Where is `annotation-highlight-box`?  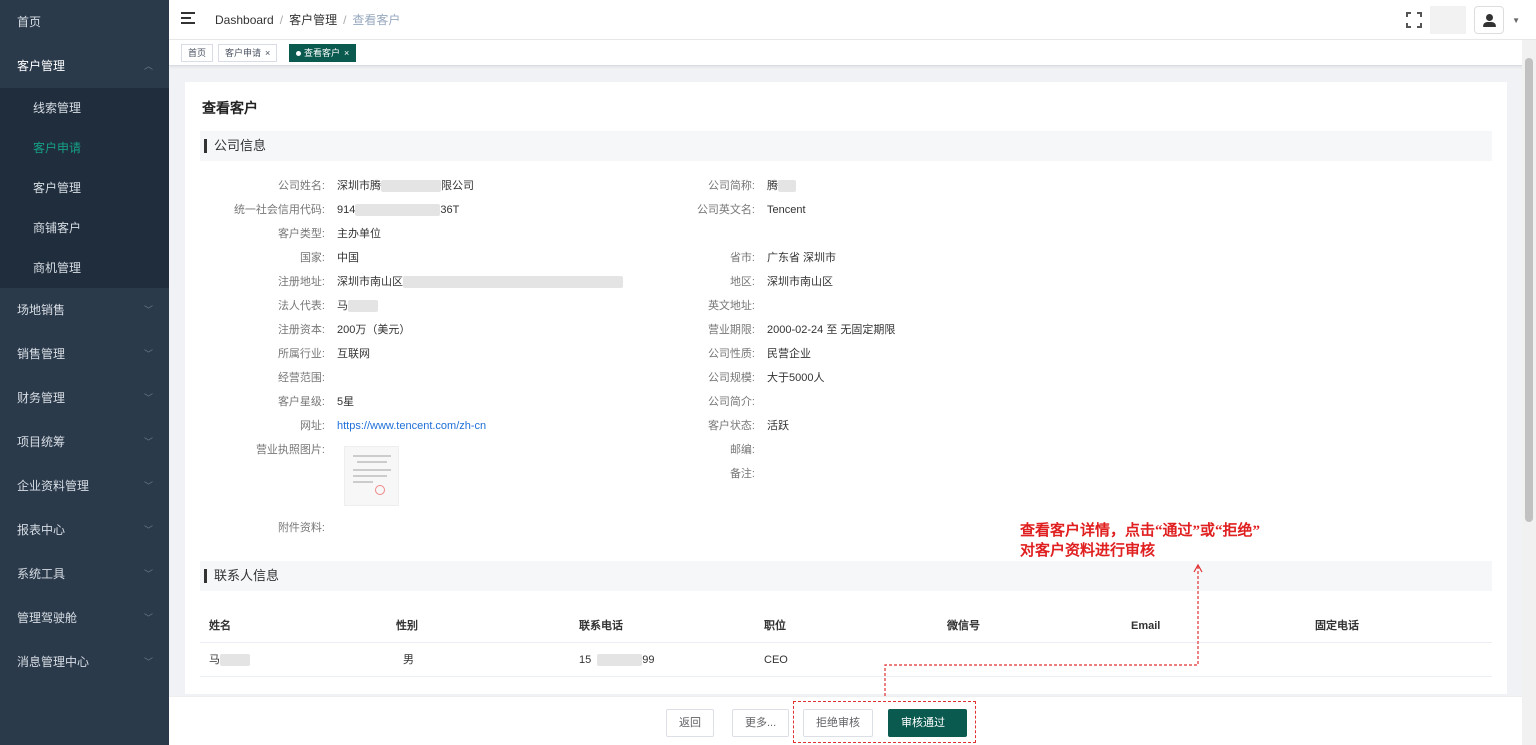 annotation-highlight-box is located at coordinates (884, 722).